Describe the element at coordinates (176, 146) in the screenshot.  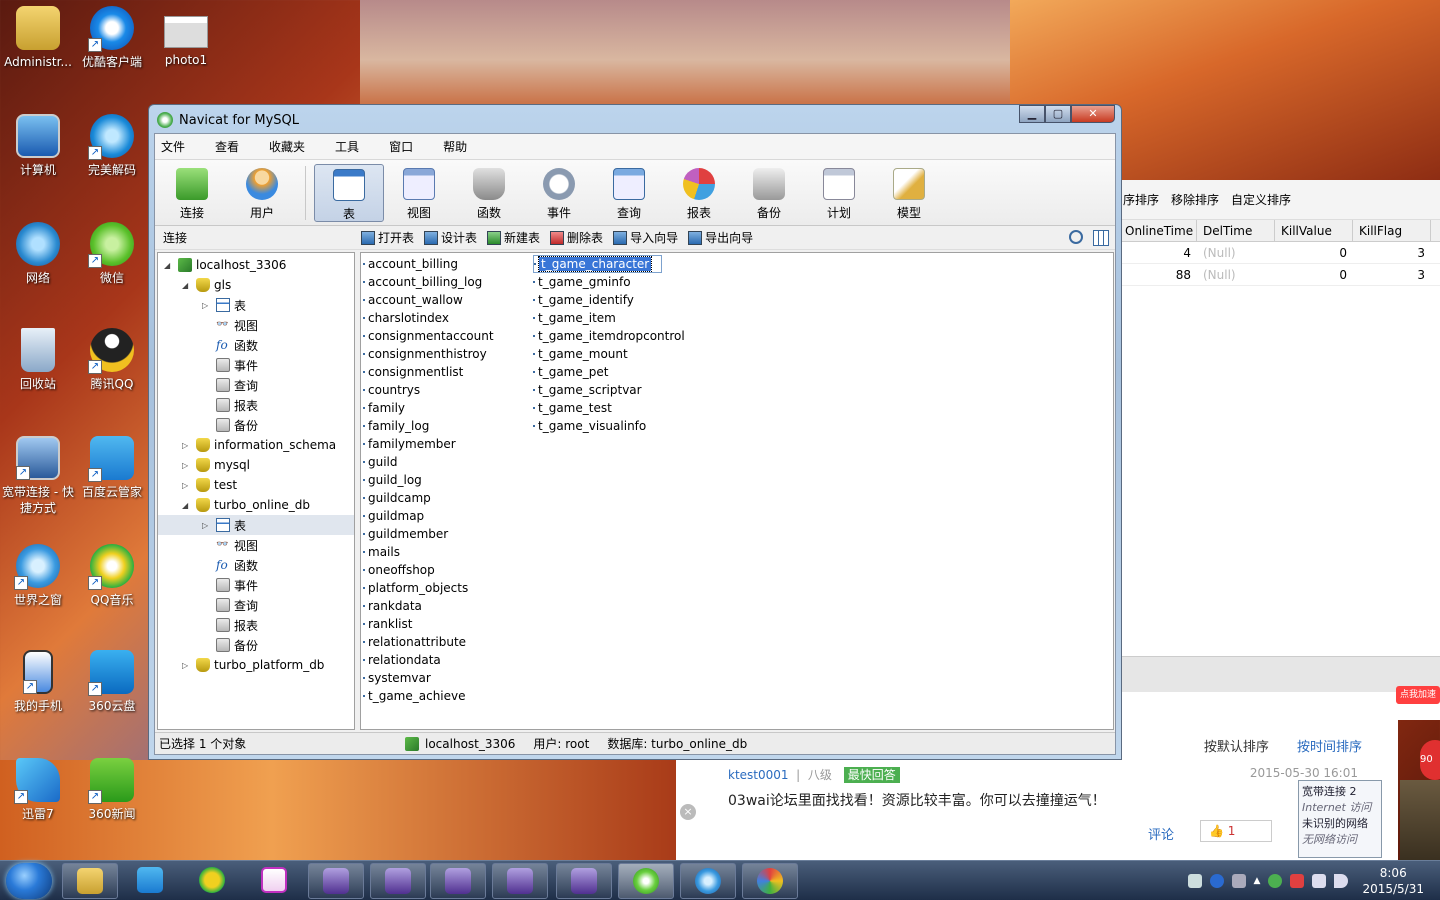
I see `menu-file: 文件` at that location.